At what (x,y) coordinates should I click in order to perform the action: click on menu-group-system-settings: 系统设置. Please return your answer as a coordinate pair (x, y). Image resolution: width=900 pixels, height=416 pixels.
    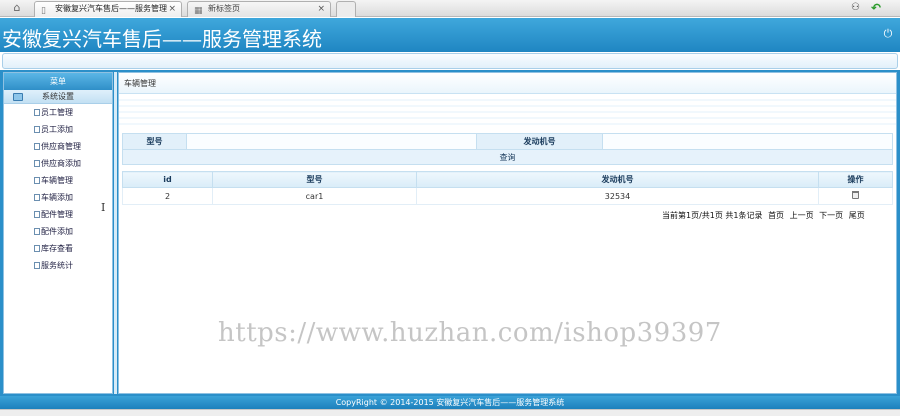
    Looking at the image, I should click on (58, 97).